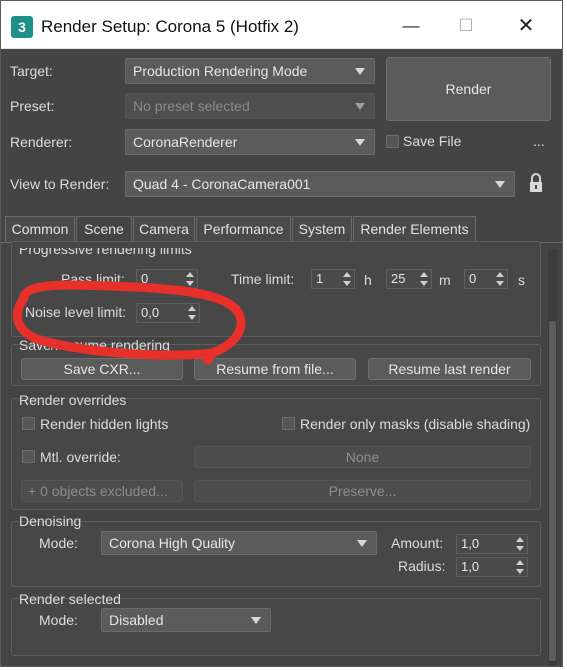 This screenshot has height=670, width=567. I want to click on noise-level-value: 0,0, so click(150, 312).